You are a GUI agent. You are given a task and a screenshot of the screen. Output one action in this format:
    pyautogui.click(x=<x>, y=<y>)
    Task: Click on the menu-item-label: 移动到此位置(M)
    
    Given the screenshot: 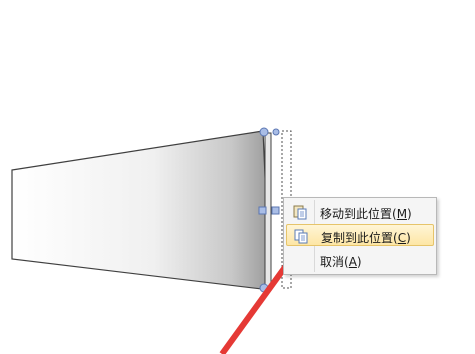 What is the action you would take?
    pyautogui.click(x=366, y=214)
    